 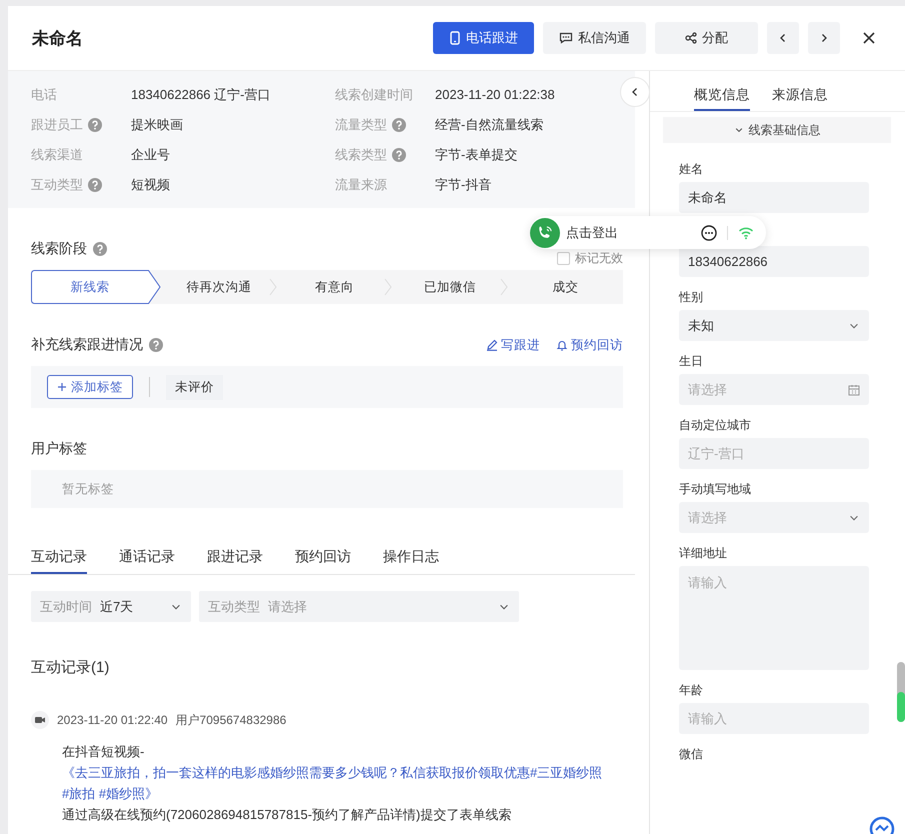 I want to click on field-value: 短视频, so click(x=150, y=185).